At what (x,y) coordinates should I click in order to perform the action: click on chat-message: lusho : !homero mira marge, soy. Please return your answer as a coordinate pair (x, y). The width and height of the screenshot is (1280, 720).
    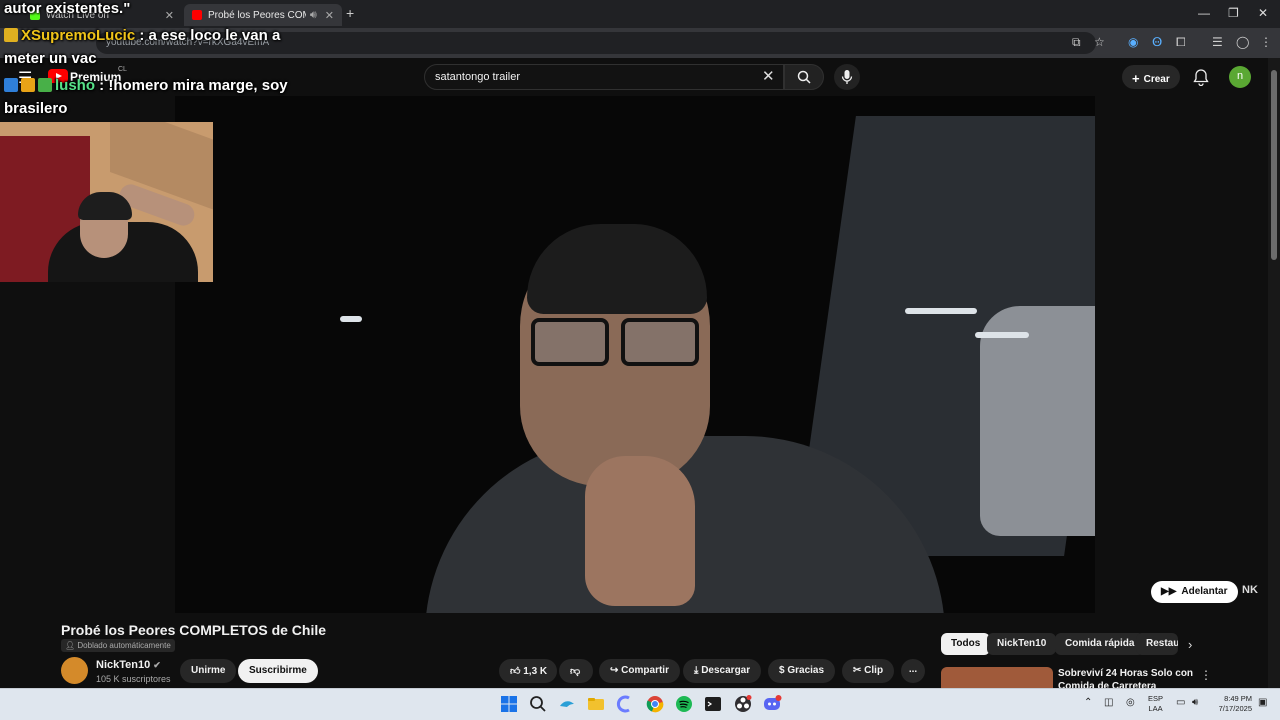
    Looking at the image, I should click on (146, 85).